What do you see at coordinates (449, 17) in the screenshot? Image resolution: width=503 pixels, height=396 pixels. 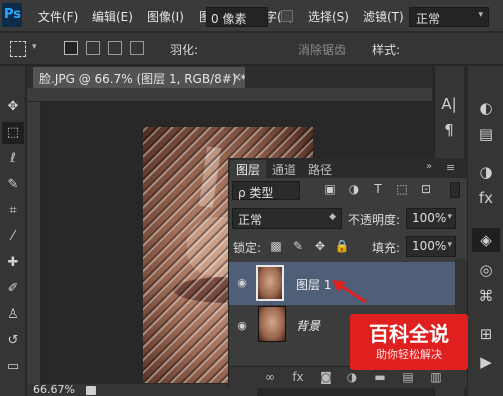 I see `style-select: 正常 ▾` at bounding box center [449, 17].